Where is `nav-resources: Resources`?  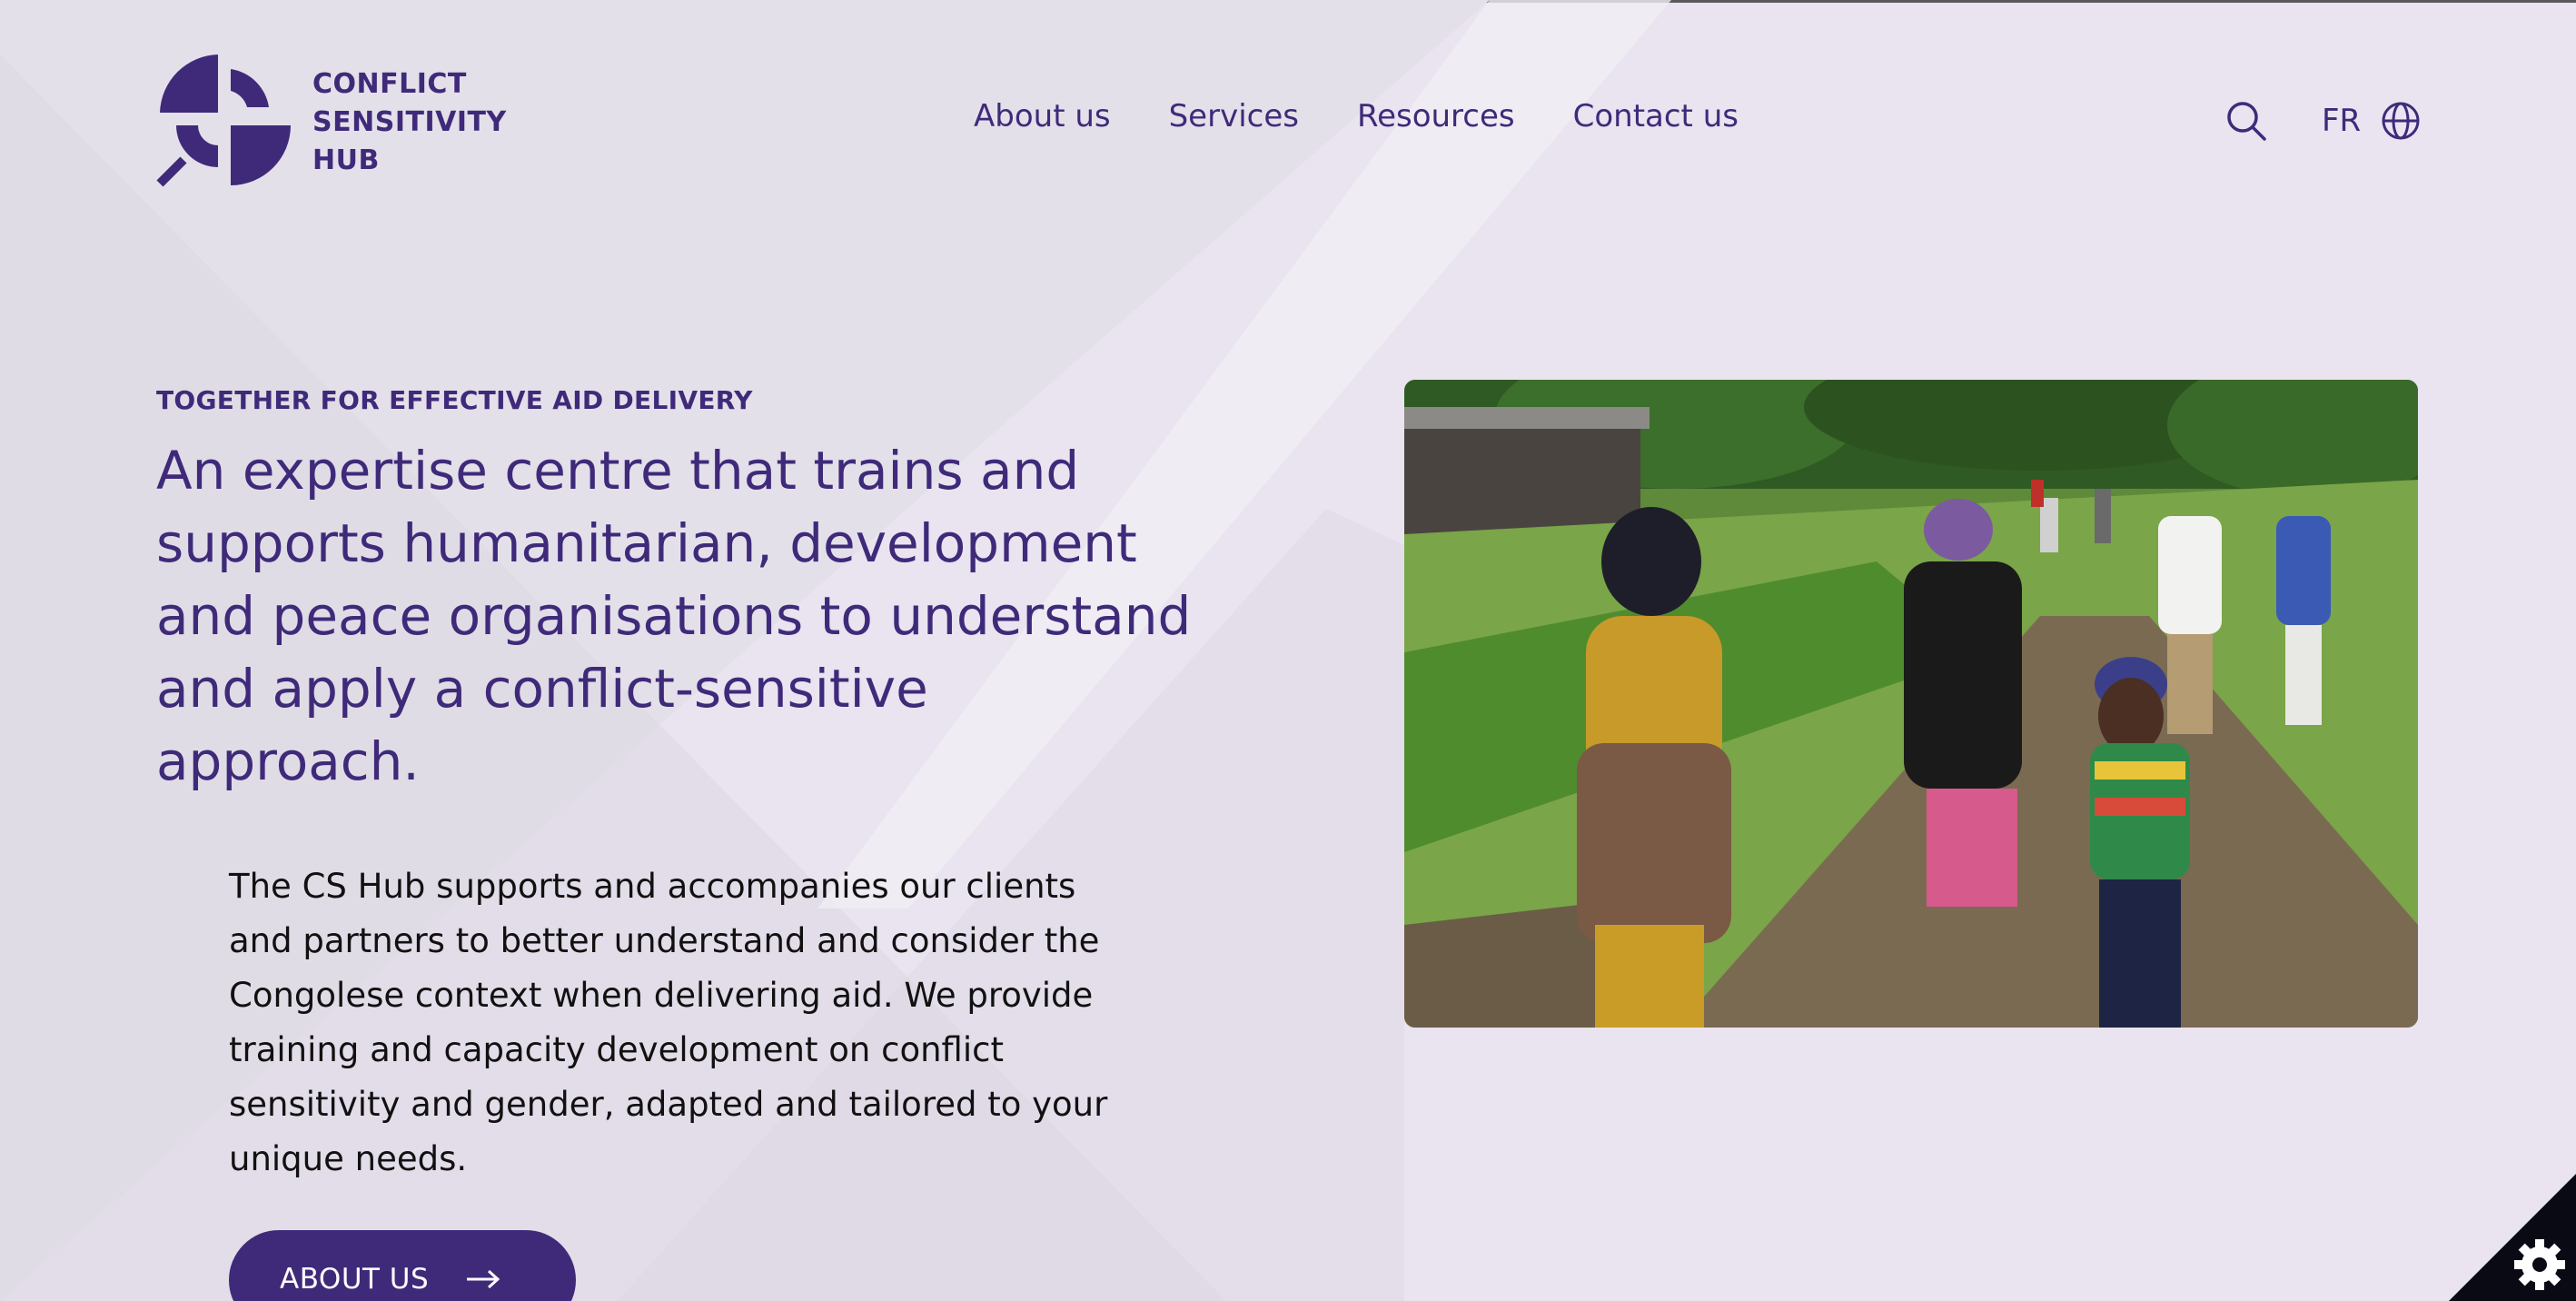
nav-resources: Resources is located at coordinates (1436, 116).